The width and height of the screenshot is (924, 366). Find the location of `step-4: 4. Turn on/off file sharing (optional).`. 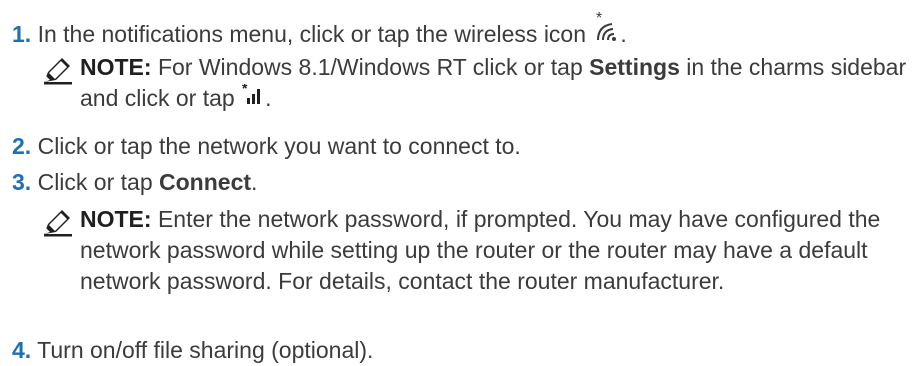

step-4: 4. Turn on/off file sharing (optional). is located at coordinates (192, 350).